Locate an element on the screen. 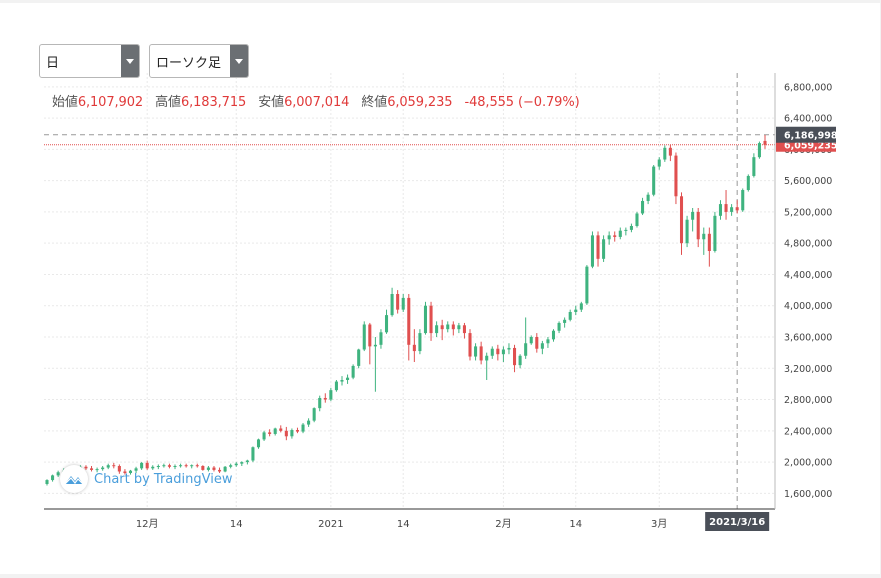 The image size is (881, 578). chevron-down-icon is located at coordinates (239, 61).